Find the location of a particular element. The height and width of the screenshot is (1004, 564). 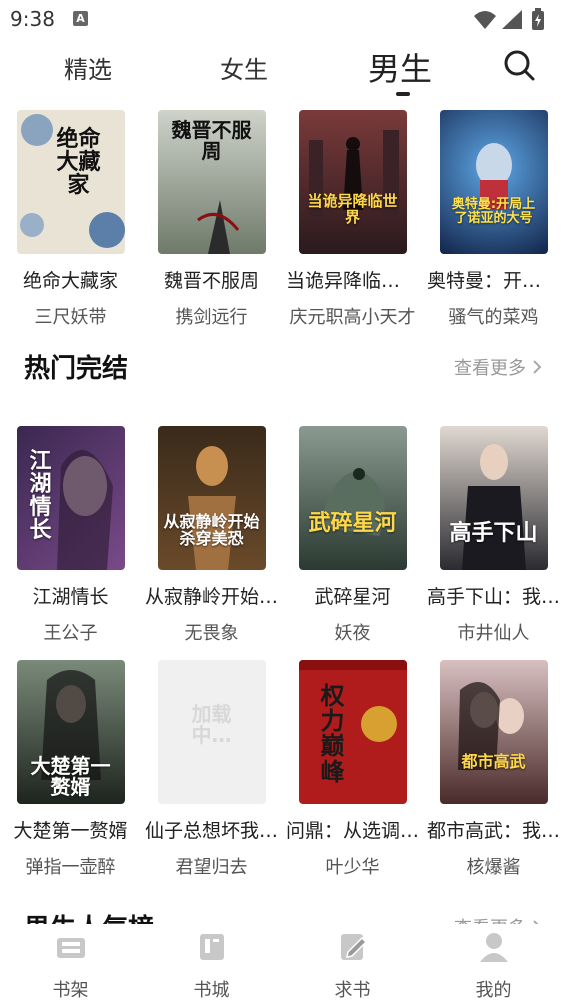

book-cover: 奥特曼:开局上了诺亚的大号 is located at coordinates (493, 182).